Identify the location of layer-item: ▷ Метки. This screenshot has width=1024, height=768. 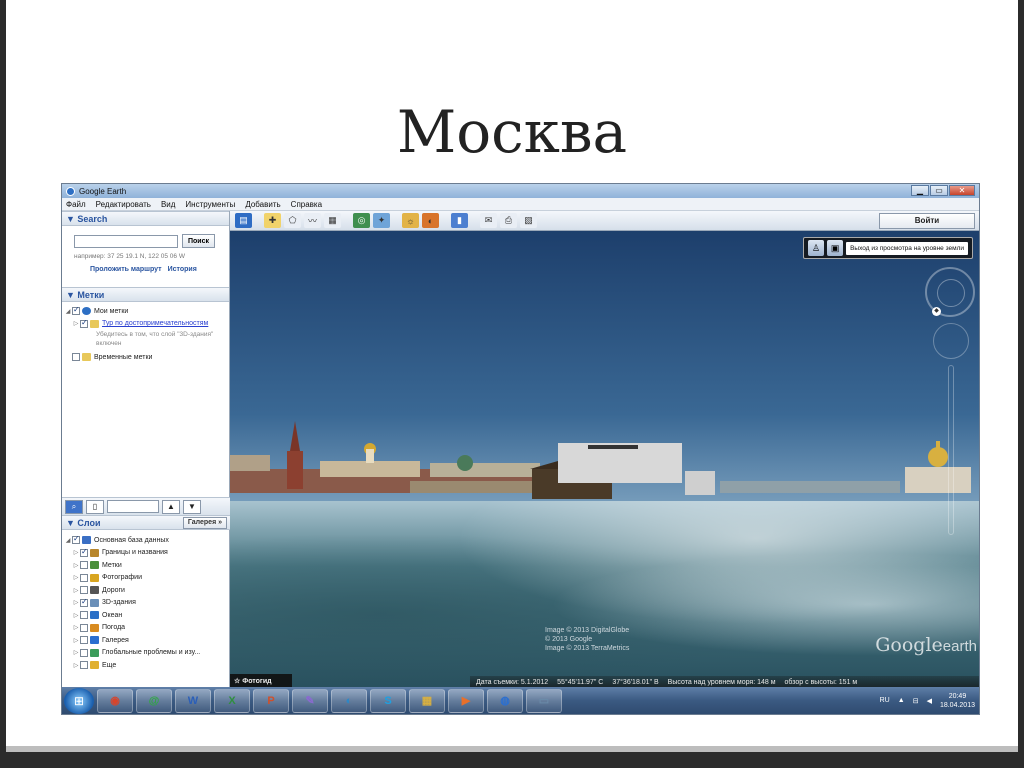
(132, 565).